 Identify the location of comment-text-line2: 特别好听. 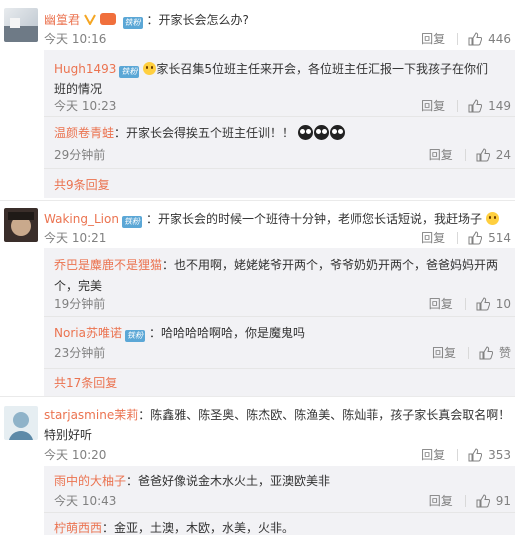
(68, 435).